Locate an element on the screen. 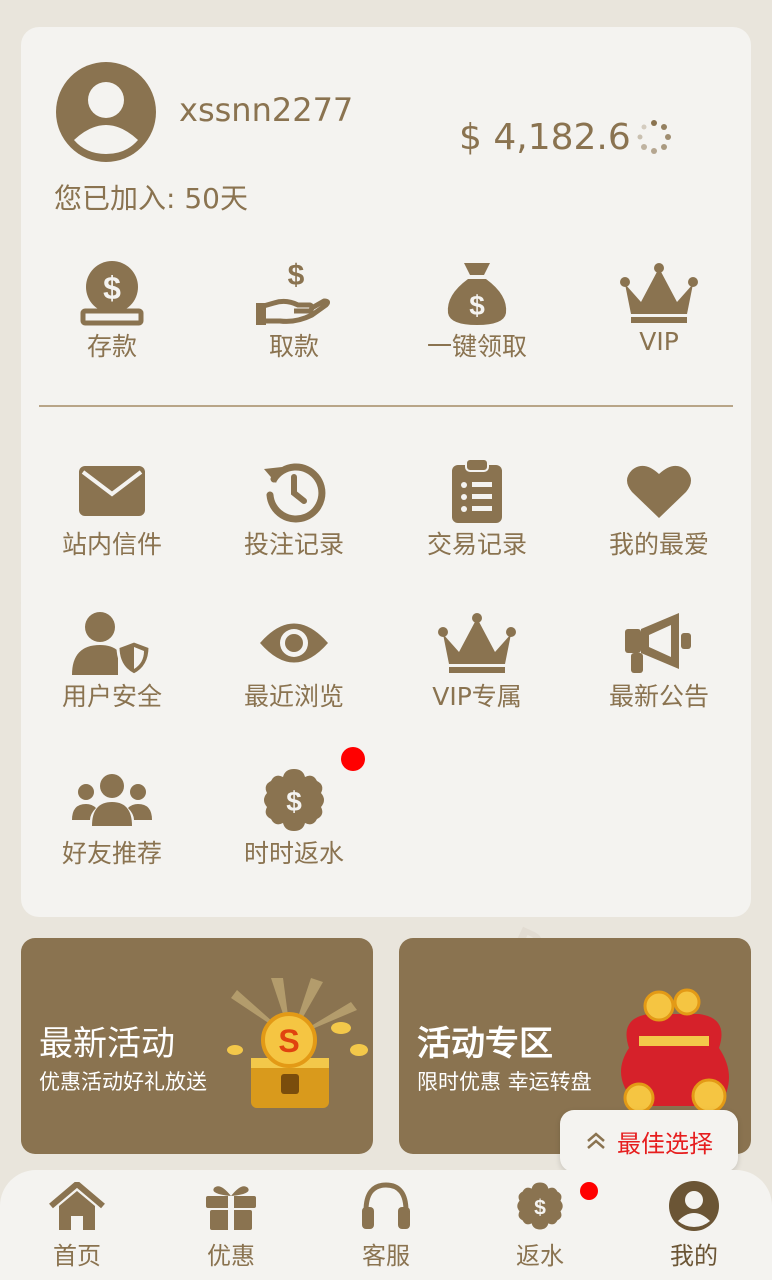  users-icon is located at coordinates (112, 800).